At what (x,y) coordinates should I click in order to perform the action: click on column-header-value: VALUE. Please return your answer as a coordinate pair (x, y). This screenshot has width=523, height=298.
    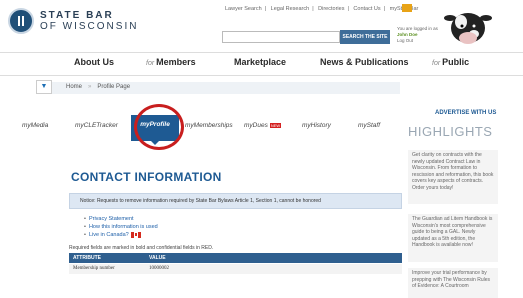
    Looking at the image, I should click on (157, 258).